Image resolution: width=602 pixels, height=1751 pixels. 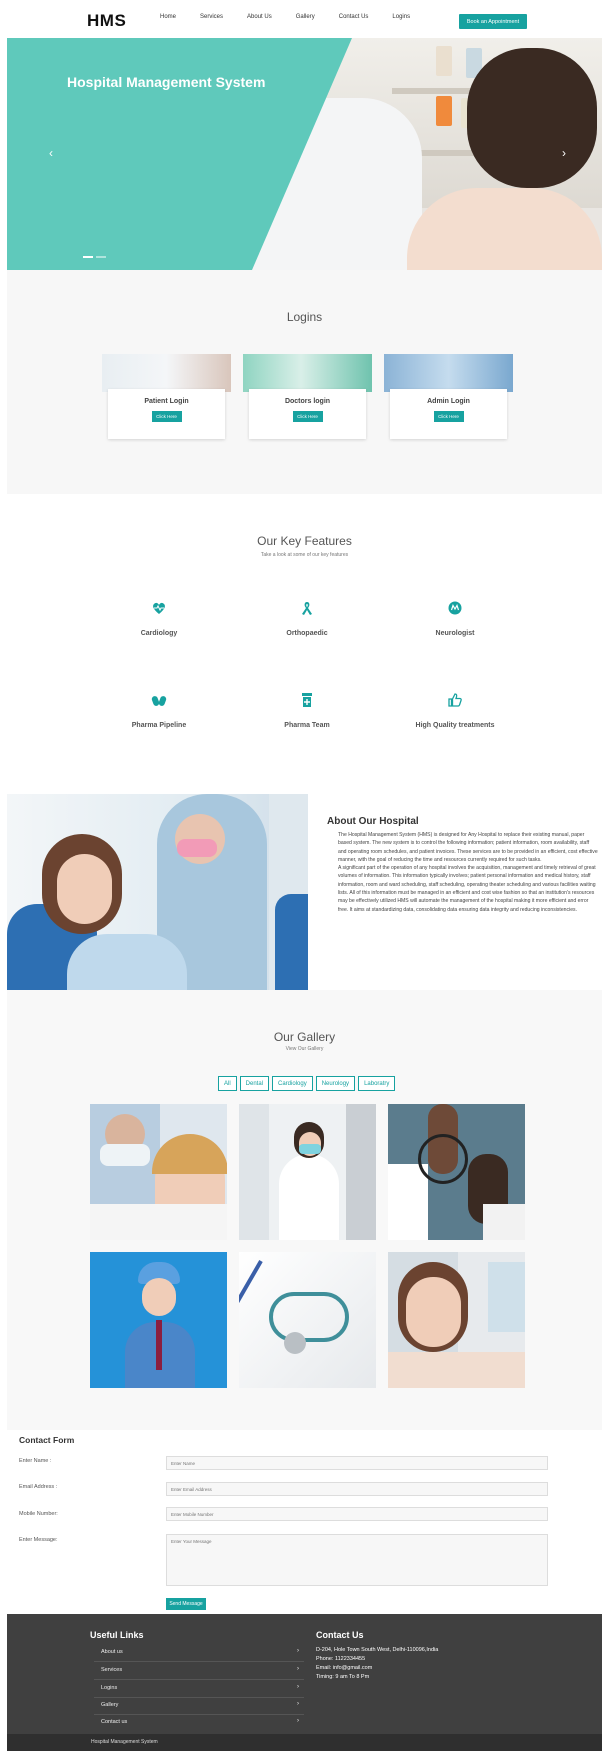 I want to click on ribbon-icon, so click(x=307, y=608).